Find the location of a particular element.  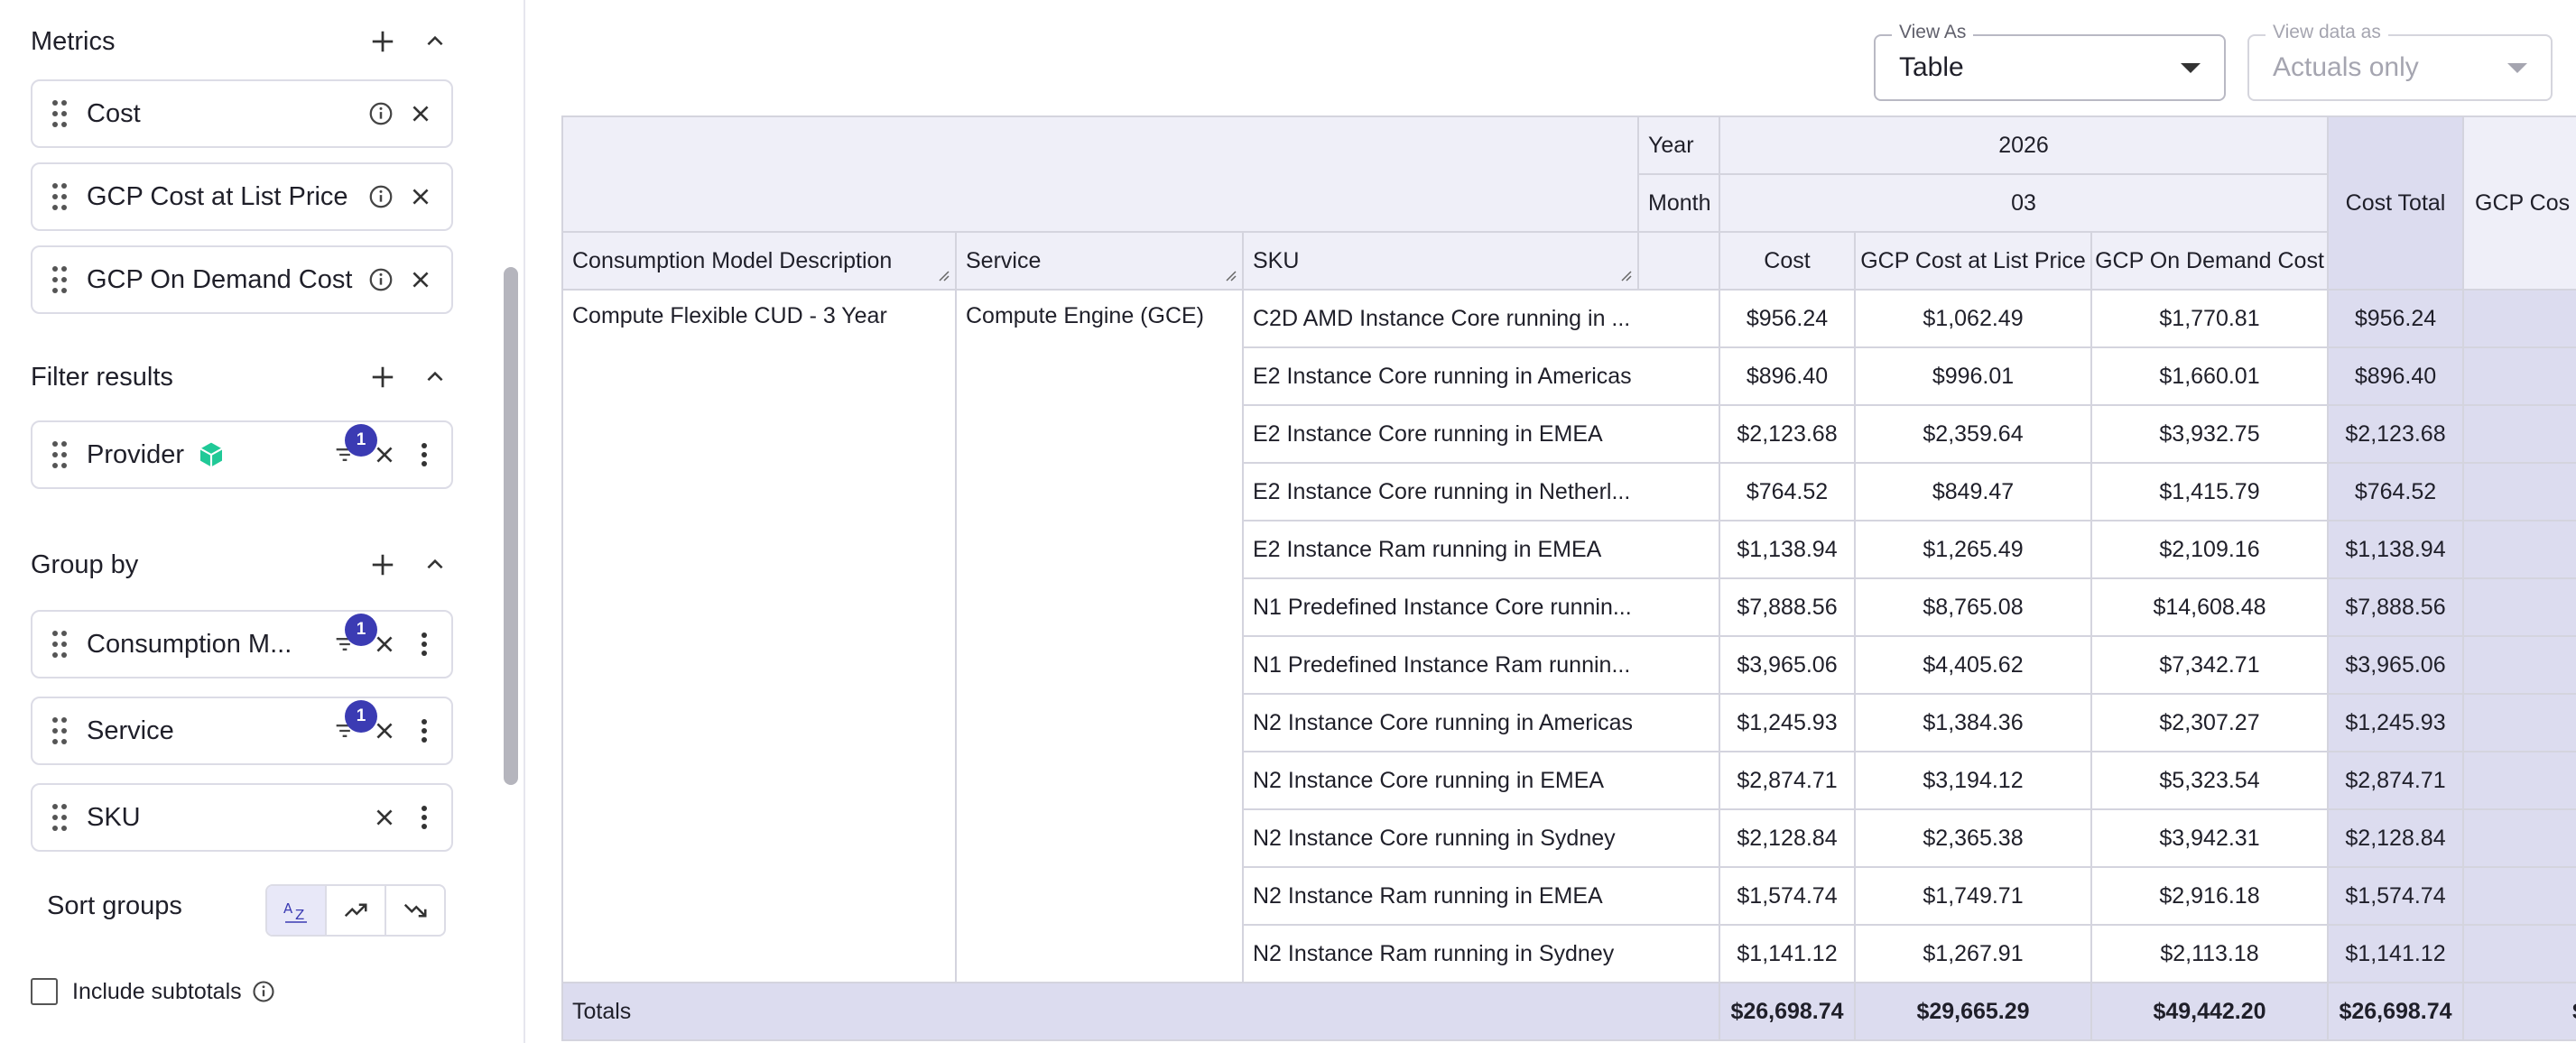

sku-header: SKU is located at coordinates (1441, 262).